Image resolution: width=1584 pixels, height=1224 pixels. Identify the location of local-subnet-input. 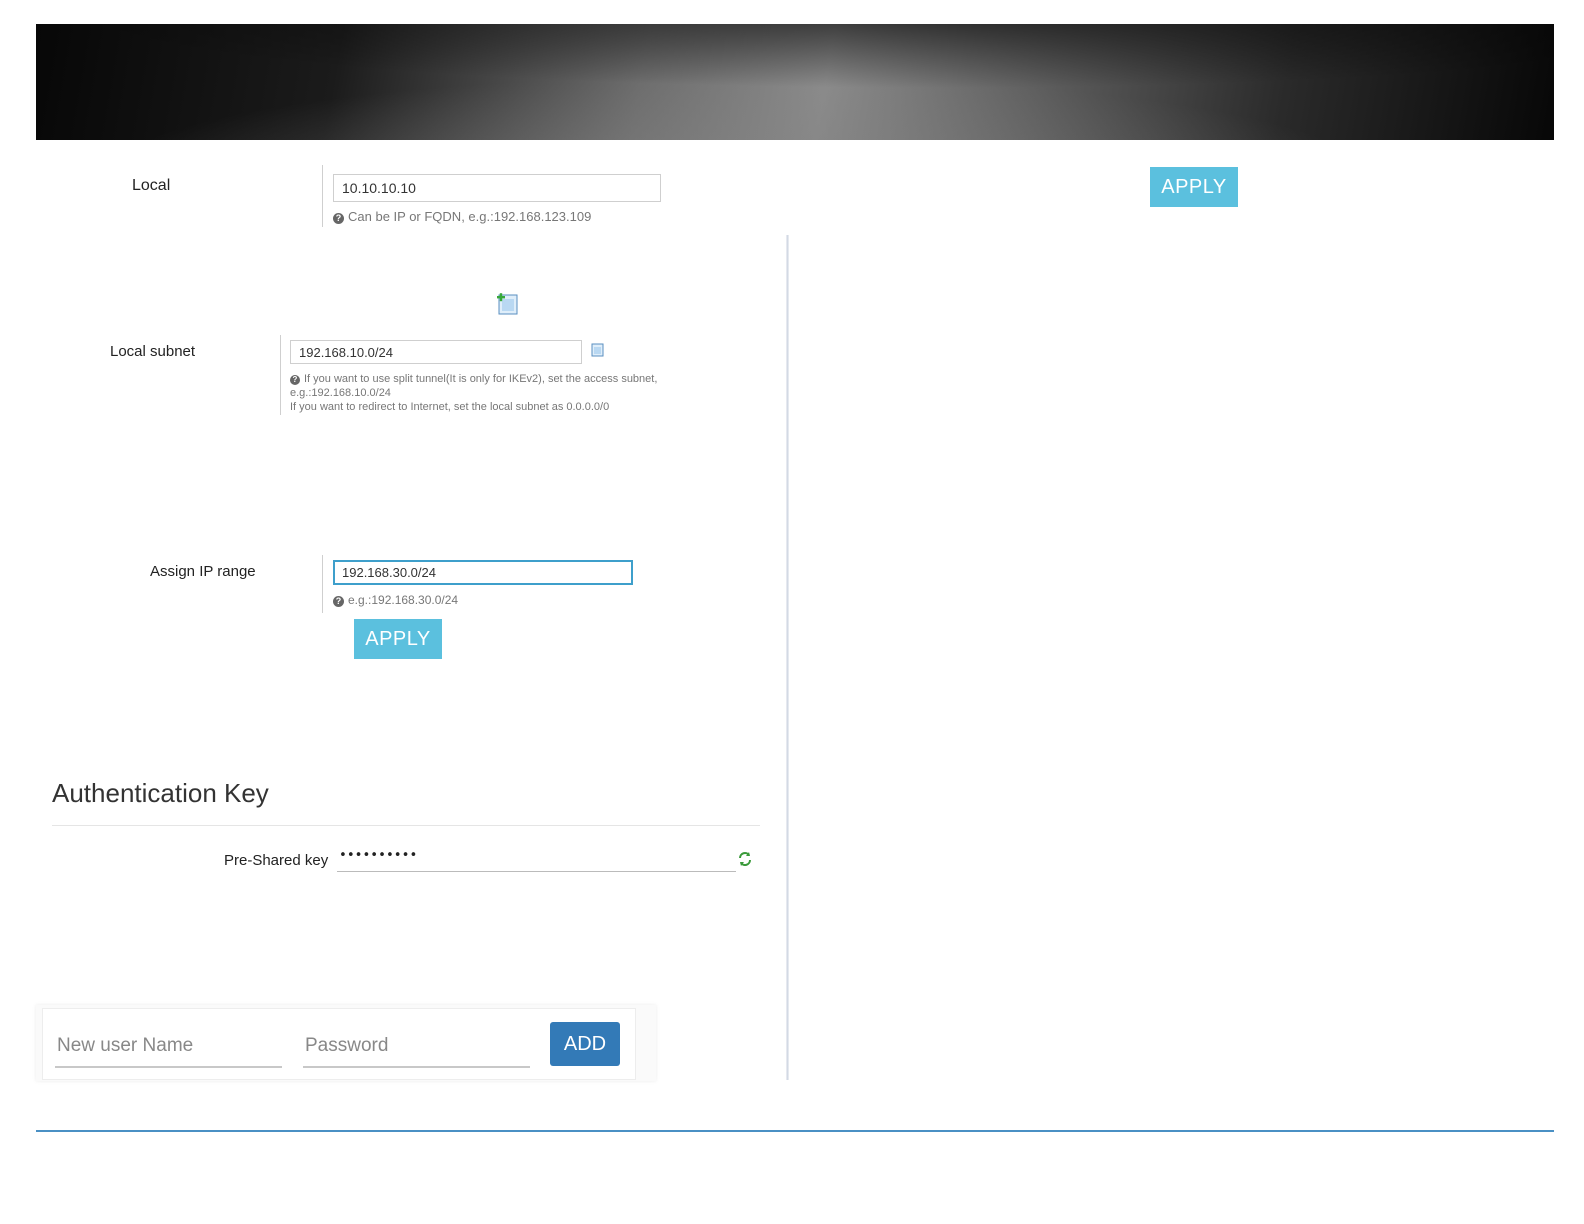
(436, 352).